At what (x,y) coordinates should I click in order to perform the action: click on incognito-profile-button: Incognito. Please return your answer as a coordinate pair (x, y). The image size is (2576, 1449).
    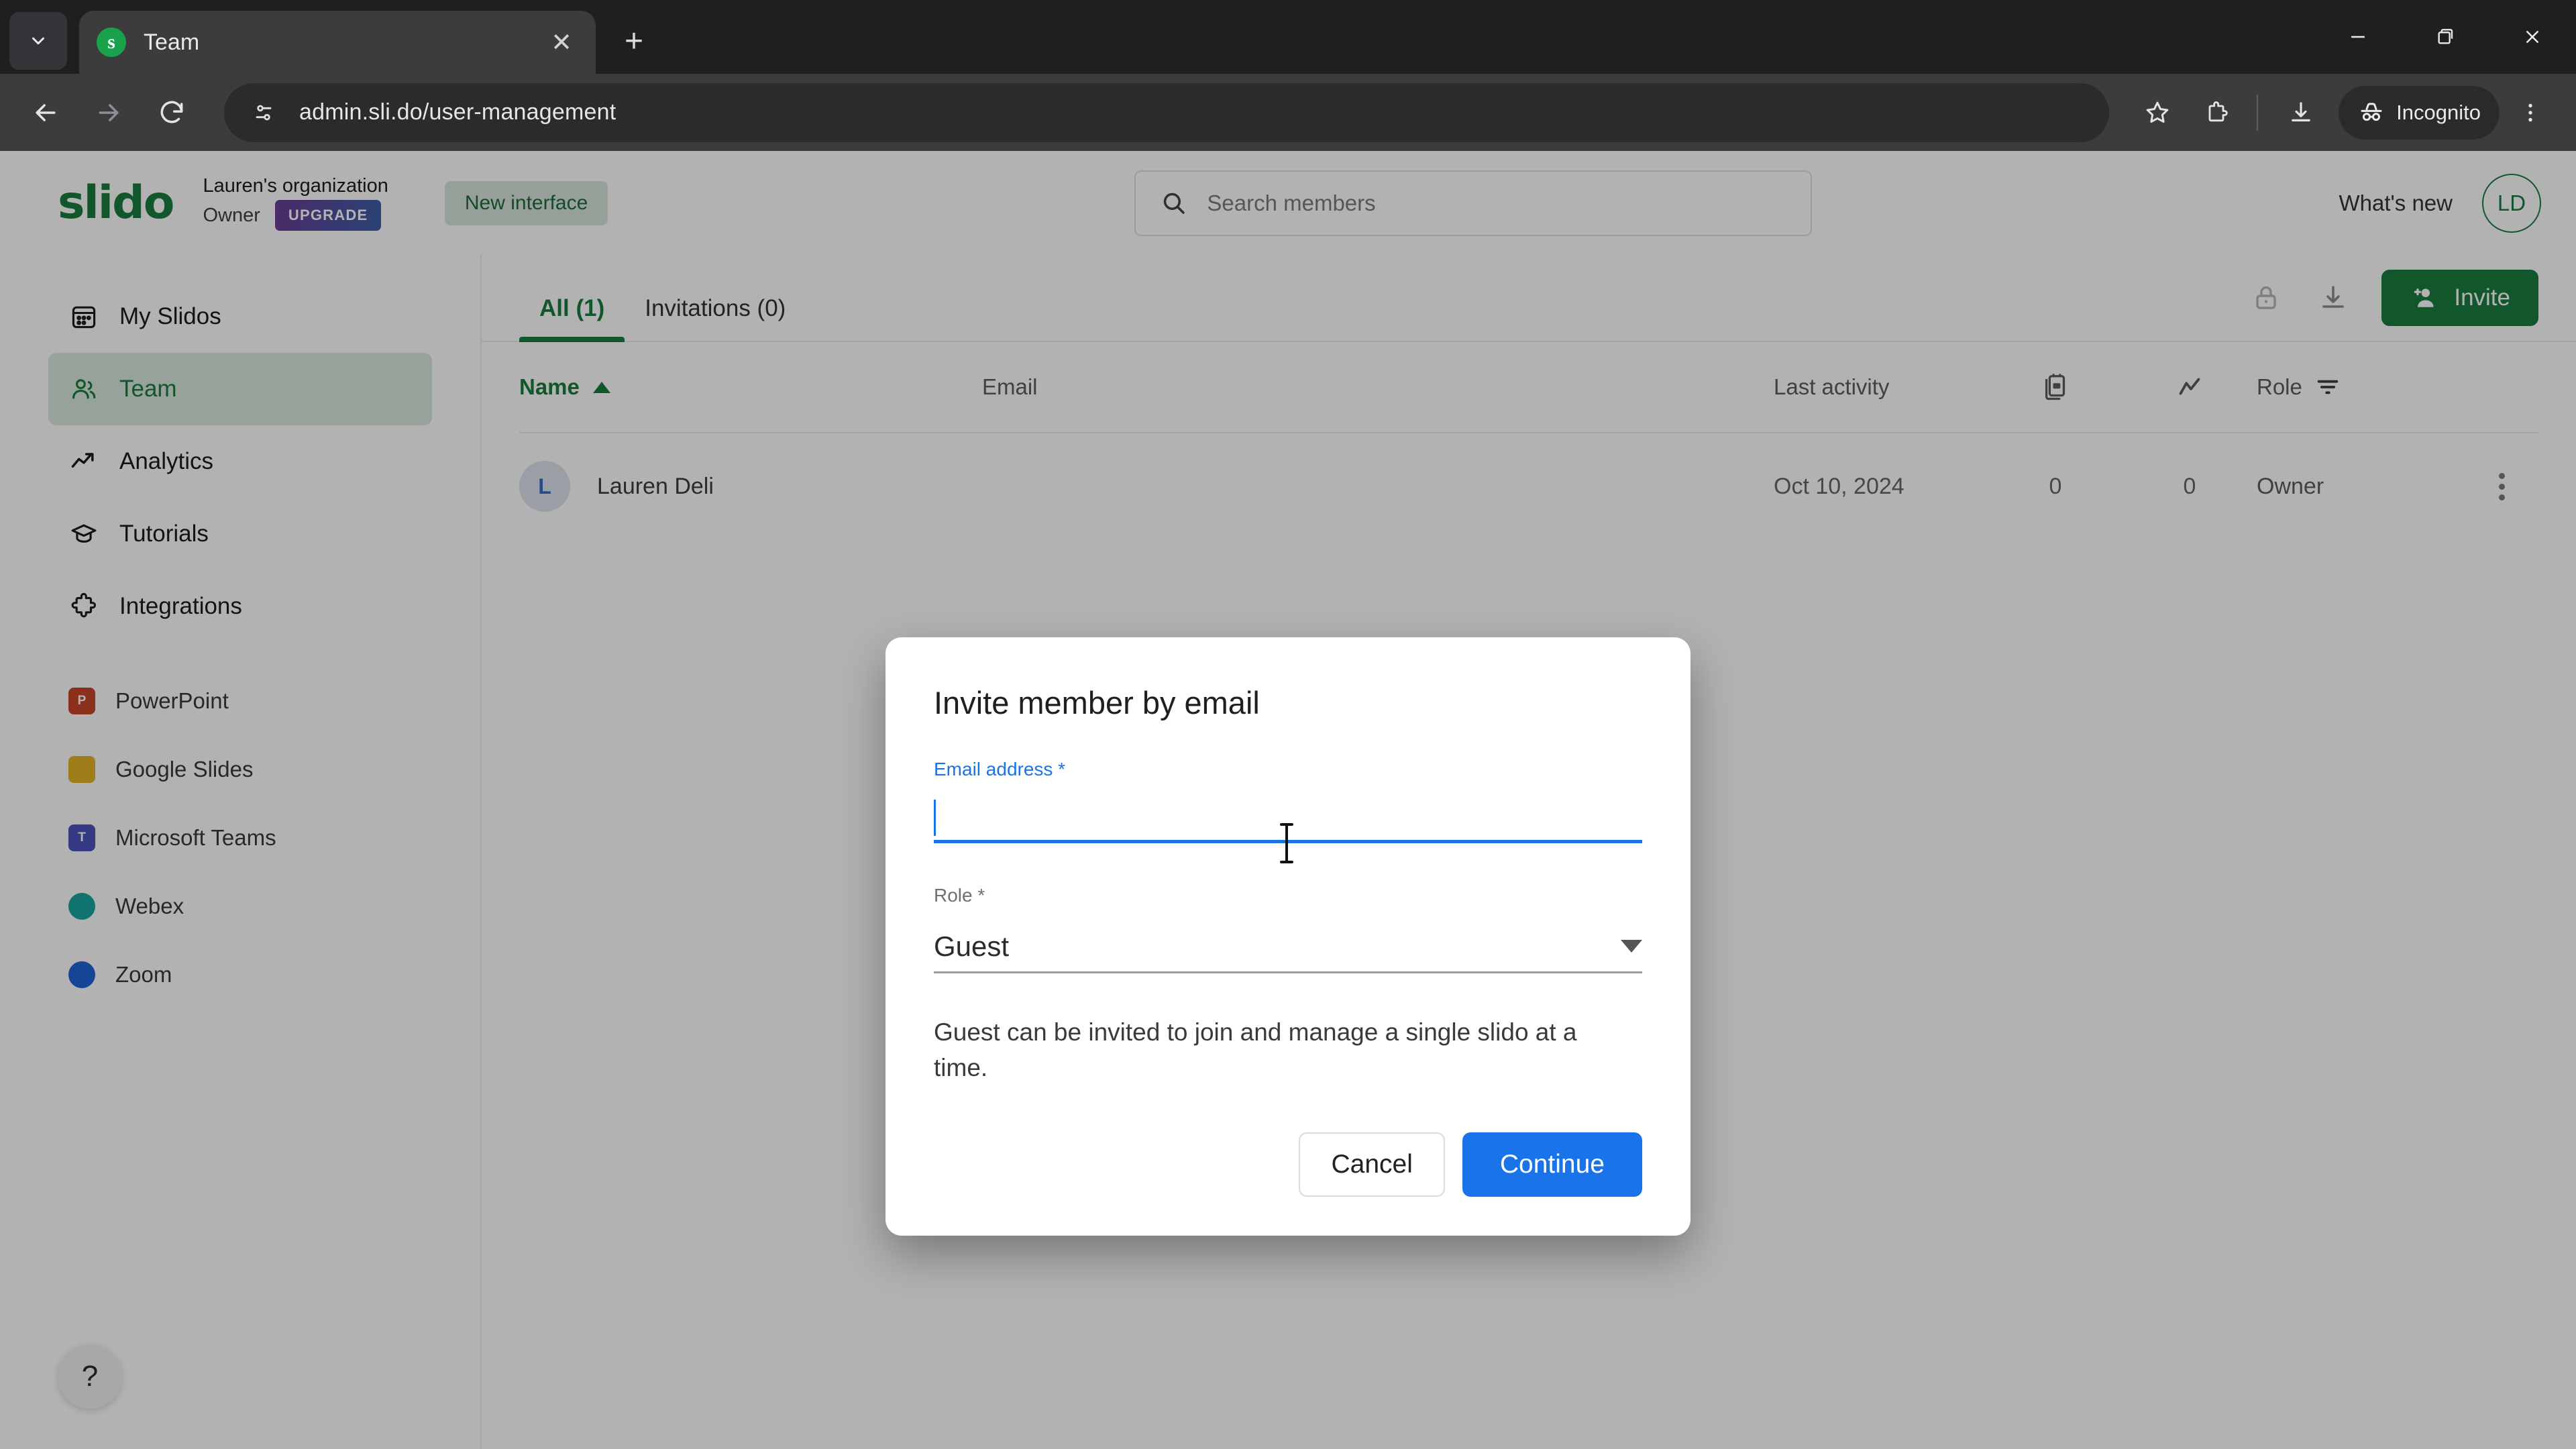
    Looking at the image, I should click on (2419, 112).